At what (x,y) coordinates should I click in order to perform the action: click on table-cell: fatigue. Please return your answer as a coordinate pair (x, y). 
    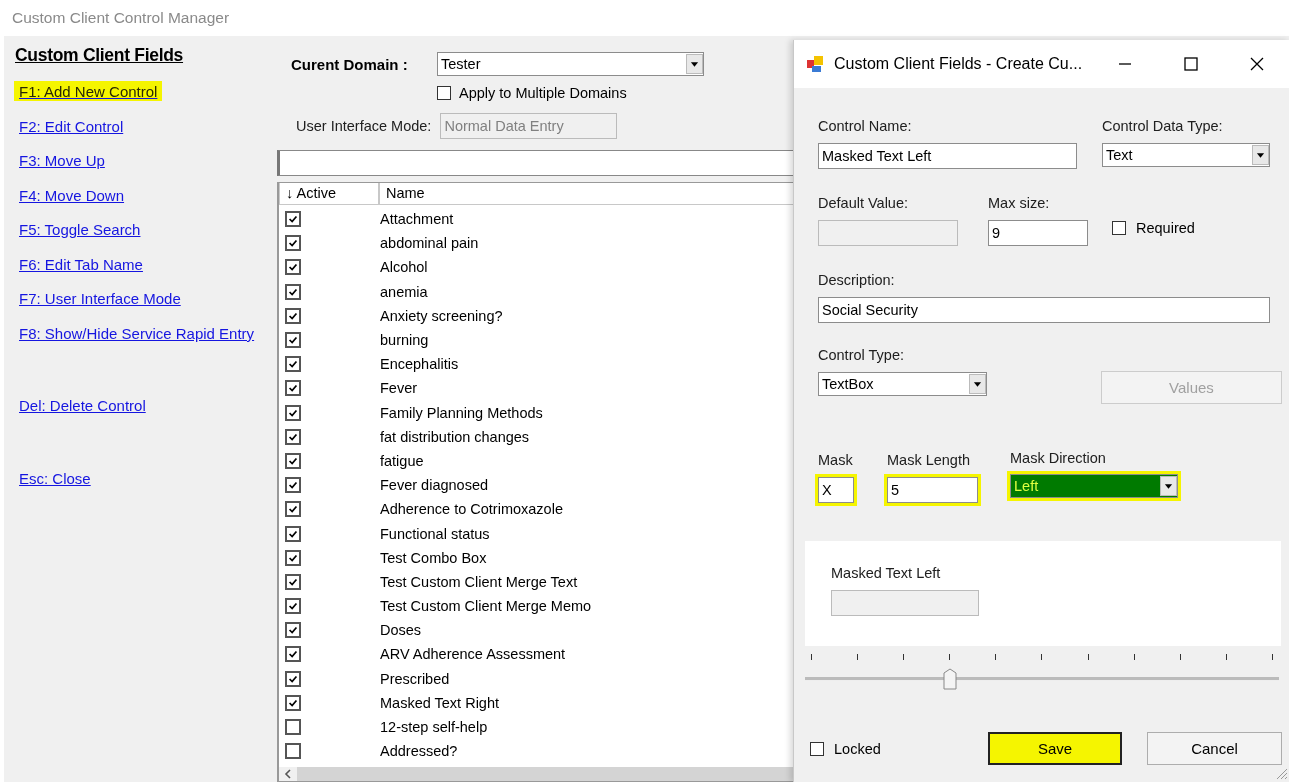
    Looking at the image, I should click on (402, 460).